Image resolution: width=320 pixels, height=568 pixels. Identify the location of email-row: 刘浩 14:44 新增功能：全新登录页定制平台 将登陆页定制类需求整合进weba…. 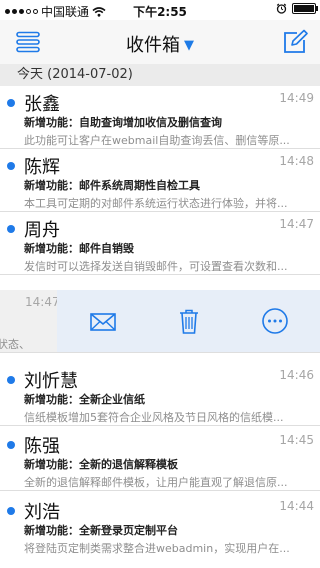
(160, 531).